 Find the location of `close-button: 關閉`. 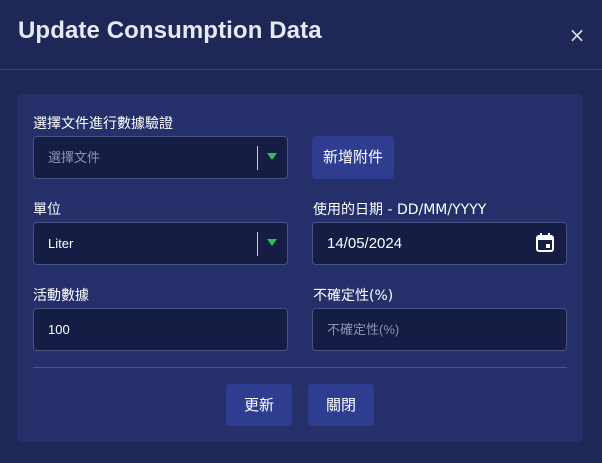

close-button: 關閉 is located at coordinates (341, 405).